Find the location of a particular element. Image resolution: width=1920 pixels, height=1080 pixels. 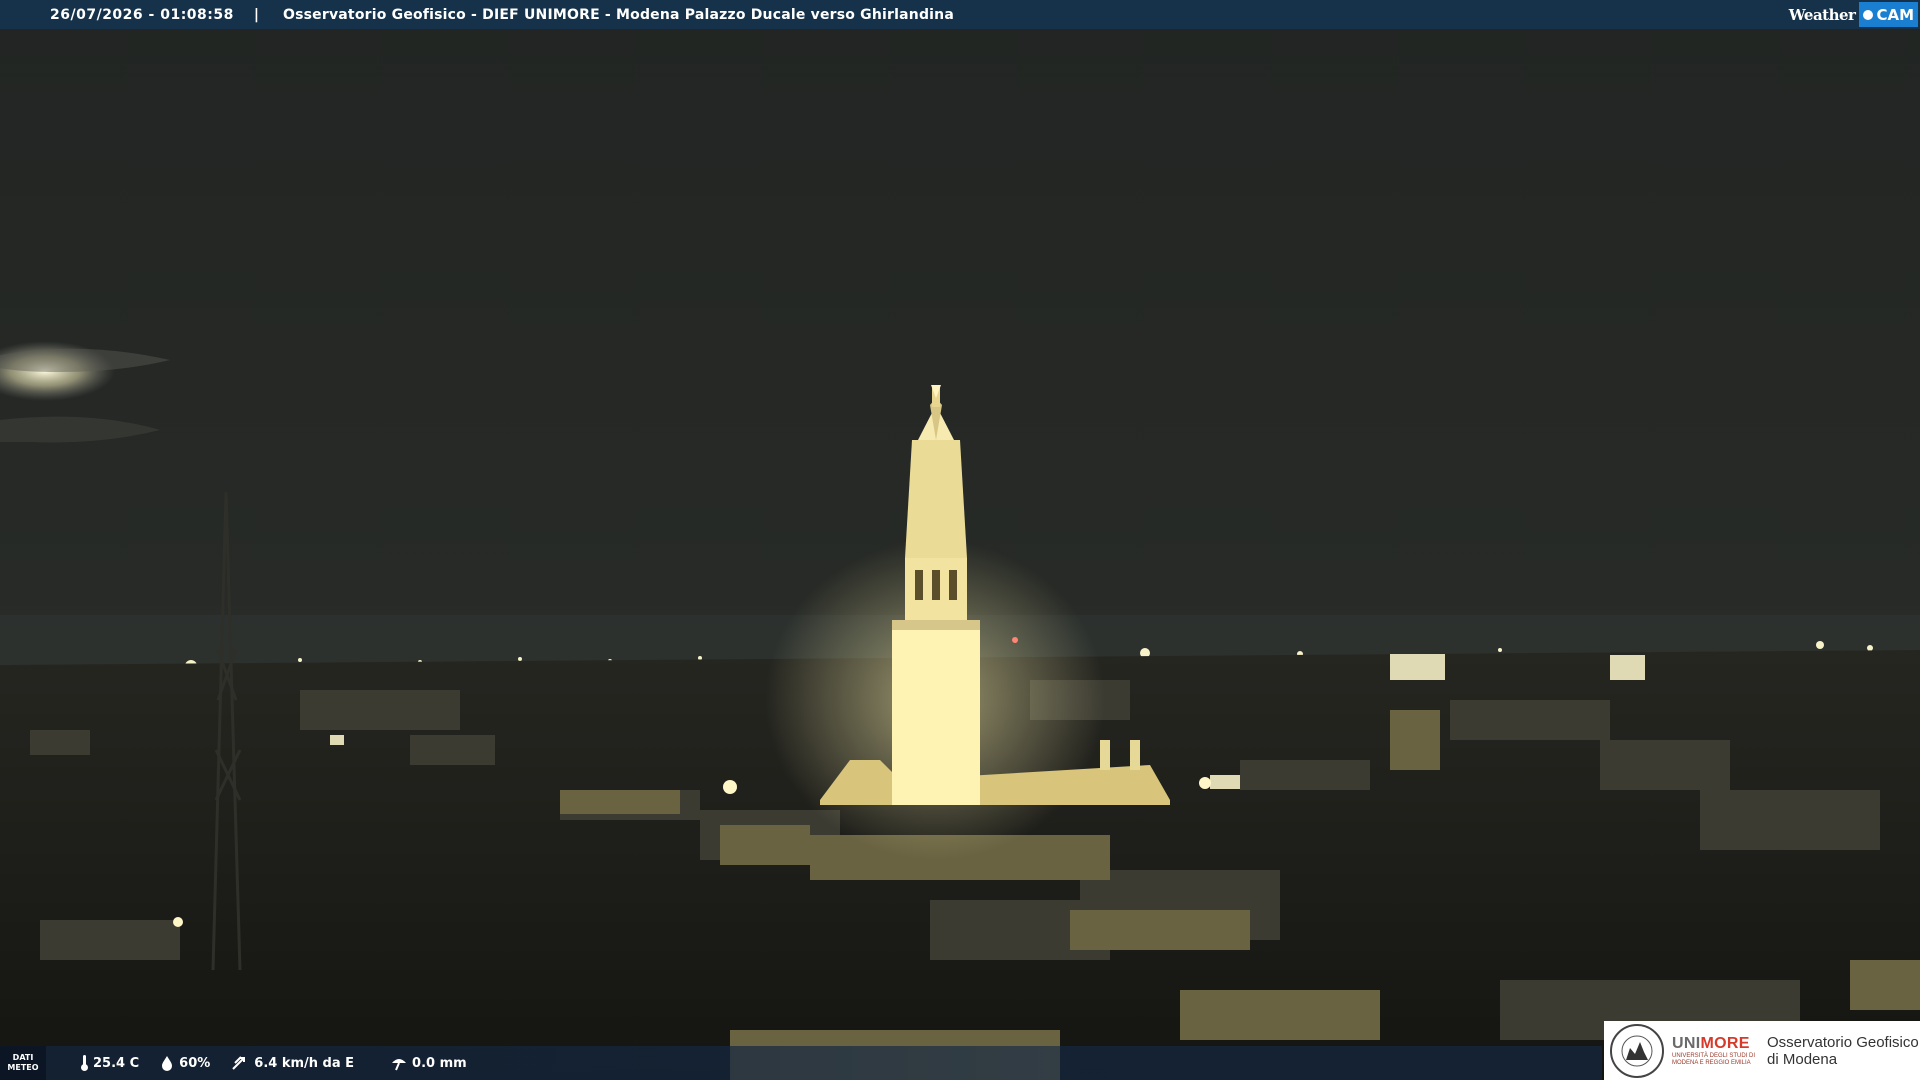

timestamp: 26/07/2026 - 01:08:58 is located at coordinates (142, 14).